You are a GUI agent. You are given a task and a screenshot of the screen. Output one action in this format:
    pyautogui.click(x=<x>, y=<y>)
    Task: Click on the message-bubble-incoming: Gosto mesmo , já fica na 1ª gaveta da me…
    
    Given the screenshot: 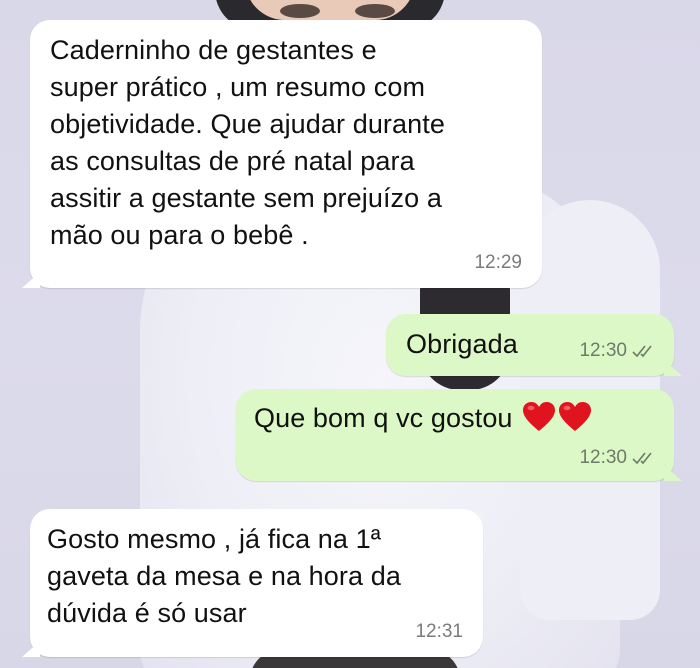 What is the action you would take?
    pyautogui.click(x=252, y=583)
    